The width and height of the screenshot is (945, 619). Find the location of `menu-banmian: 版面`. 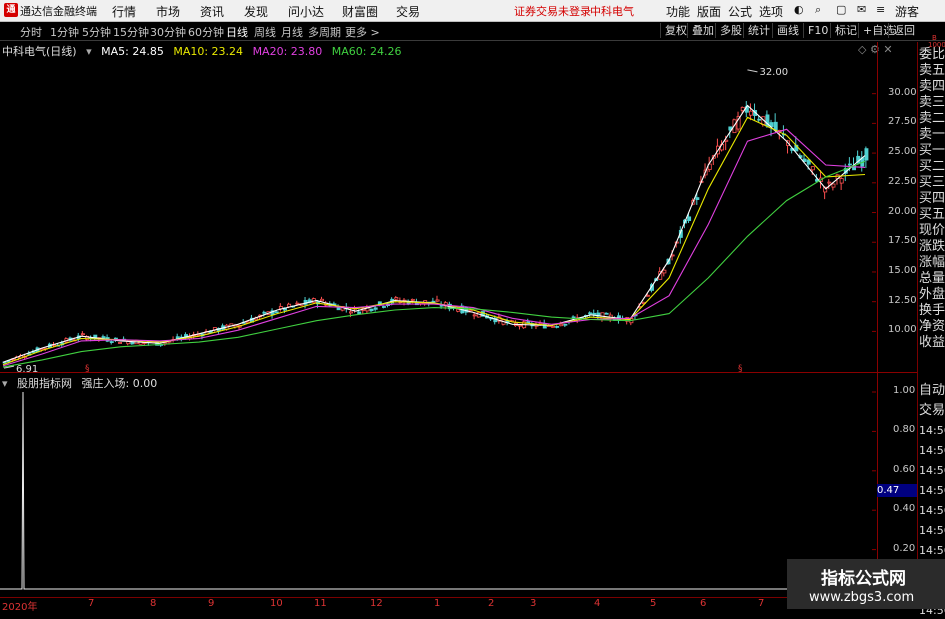

menu-banmian: 版面 is located at coordinates (709, 11).